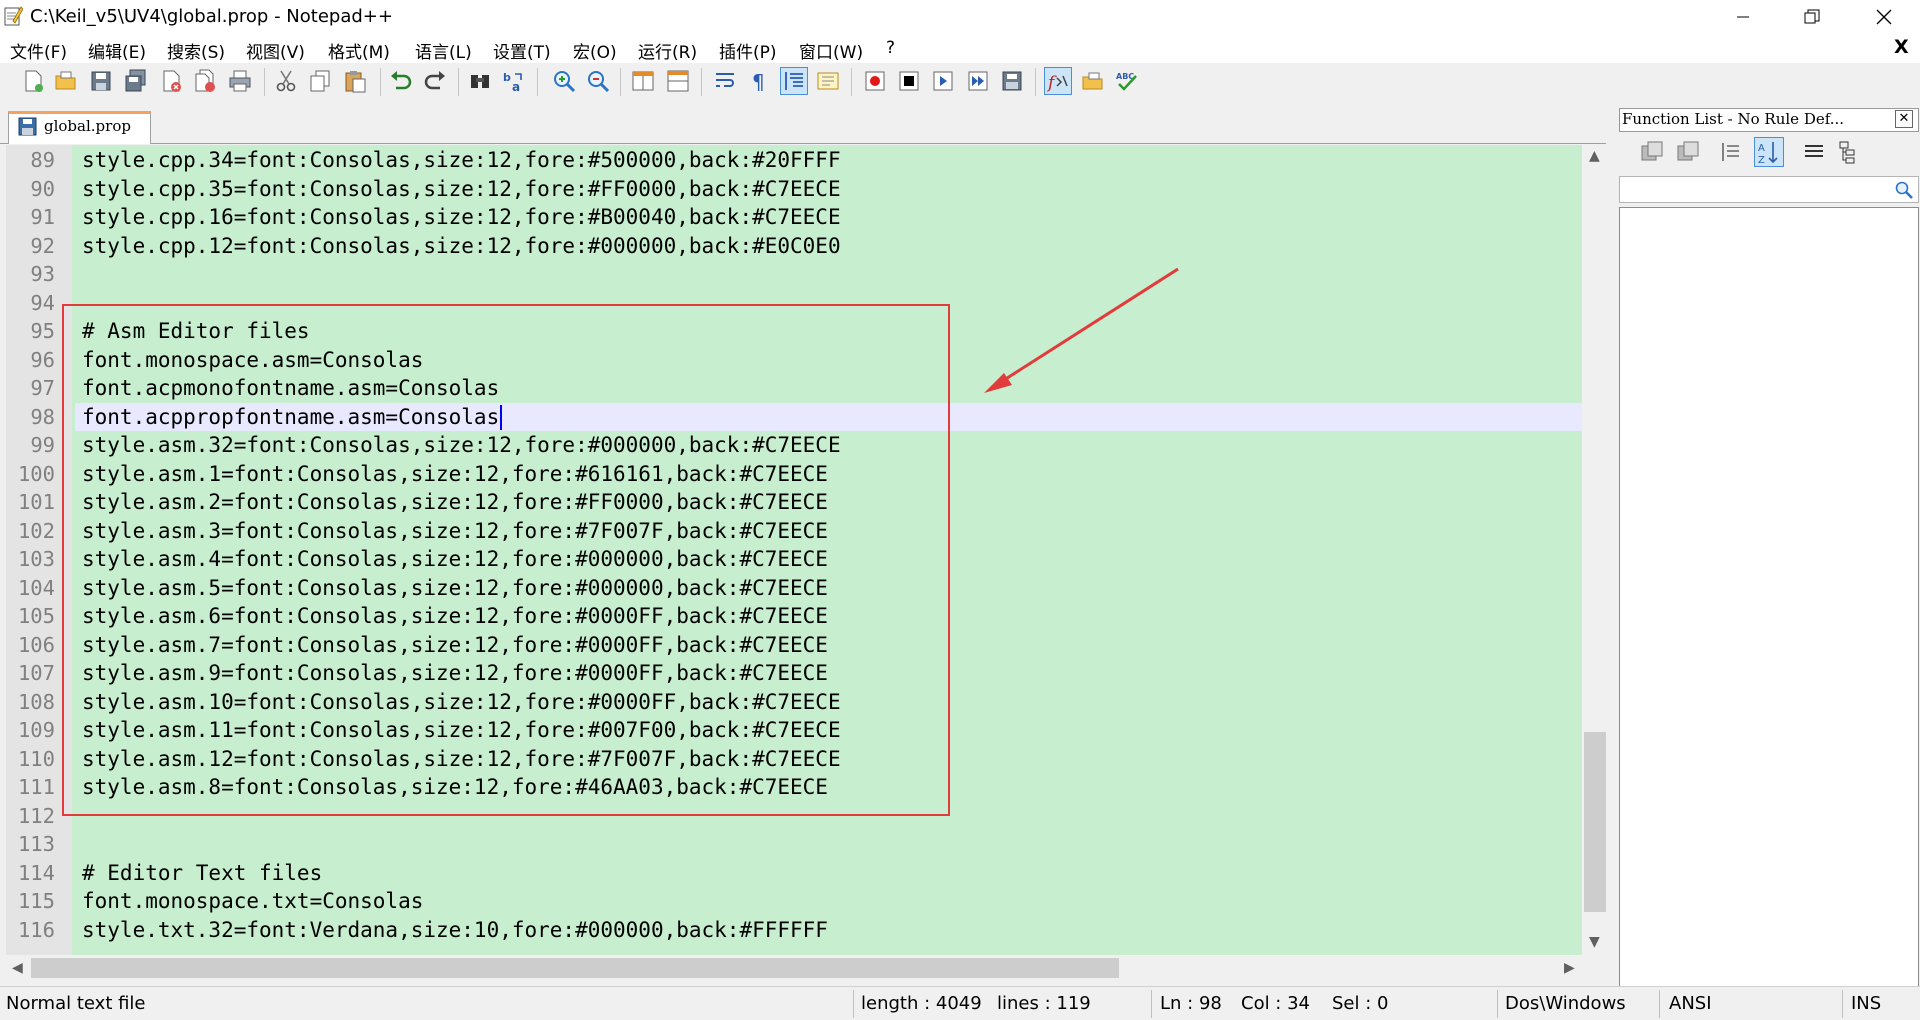  I want to click on menu-search: 搜索(S), so click(196, 50).